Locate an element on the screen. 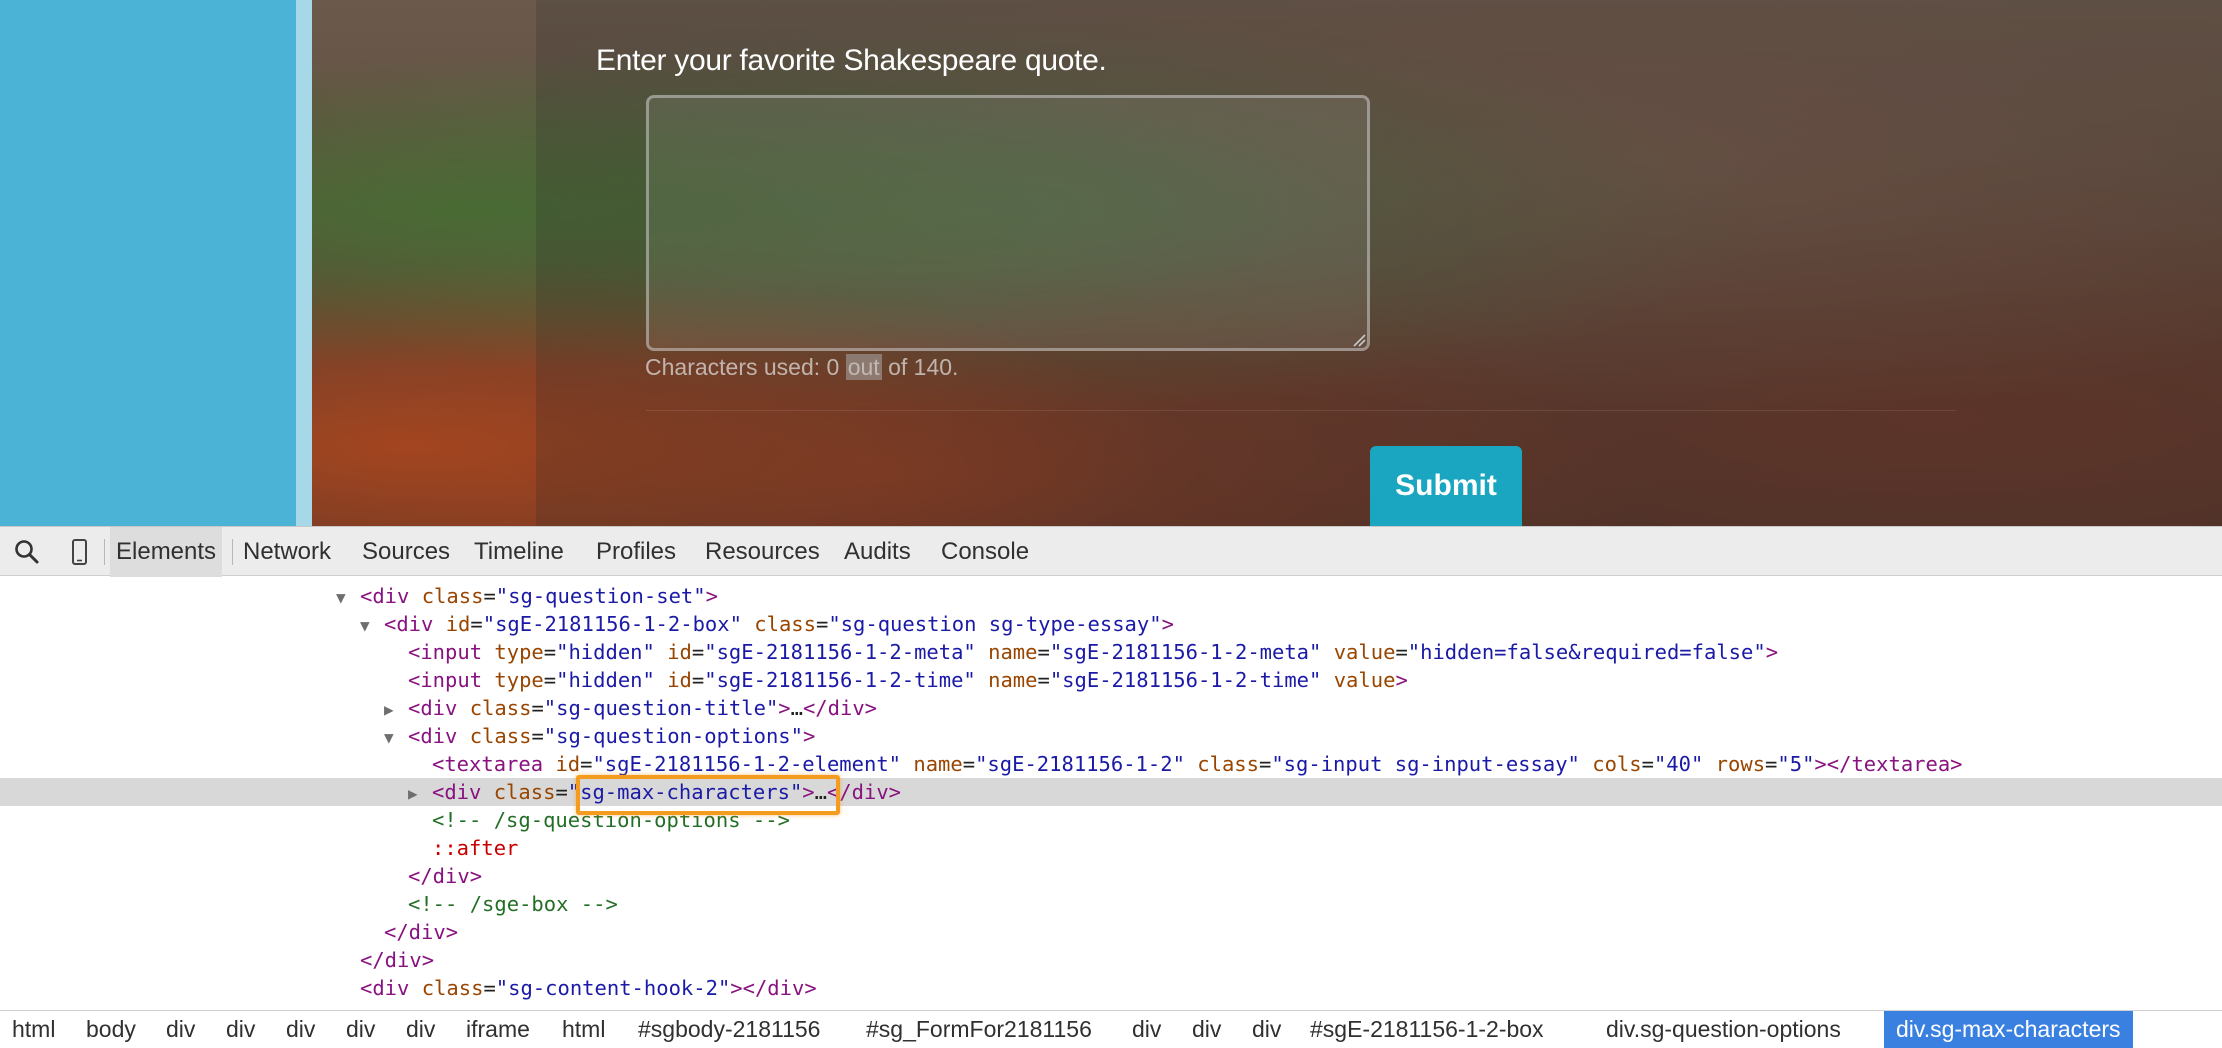 This screenshot has height=1048, width=2222. tab-audits: Audits is located at coordinates (877, 552).